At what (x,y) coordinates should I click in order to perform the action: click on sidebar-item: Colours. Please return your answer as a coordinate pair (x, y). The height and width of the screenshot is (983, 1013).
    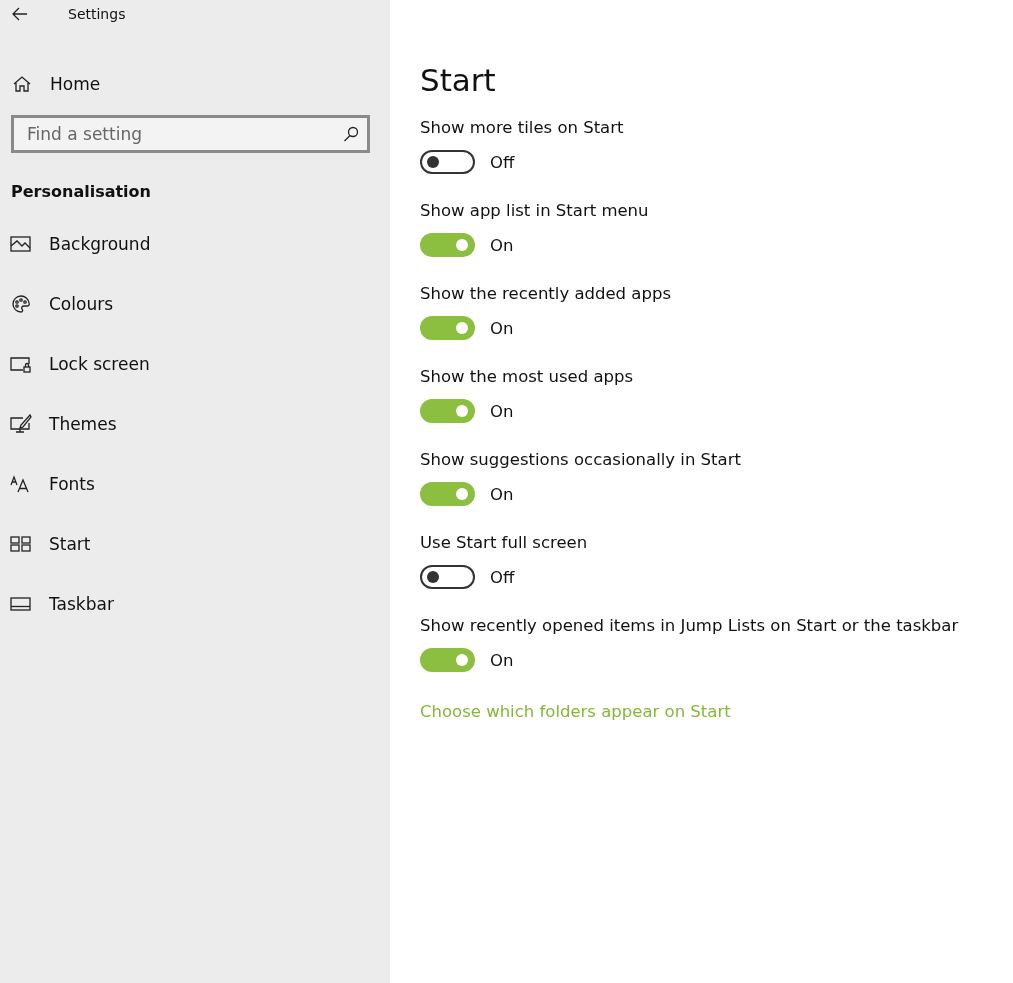
    Looking at the image, I should click on (195, 303).